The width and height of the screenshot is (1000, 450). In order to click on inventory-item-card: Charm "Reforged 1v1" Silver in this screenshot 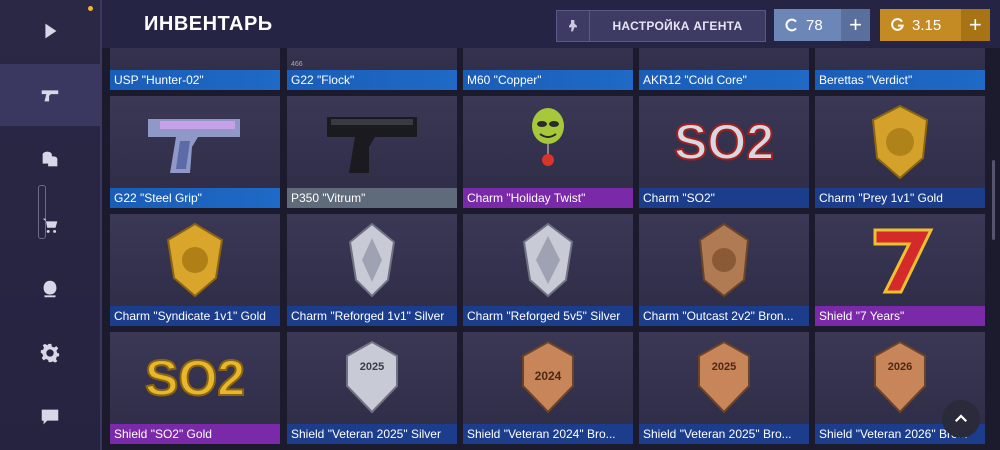, I will do `click(372, 270)`.